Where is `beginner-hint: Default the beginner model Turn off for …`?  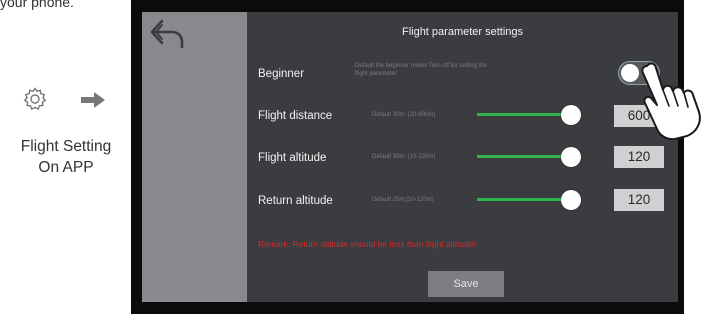 beginner-hint: Default the beginner model Turn off for … is located at coordinates (421, 70).